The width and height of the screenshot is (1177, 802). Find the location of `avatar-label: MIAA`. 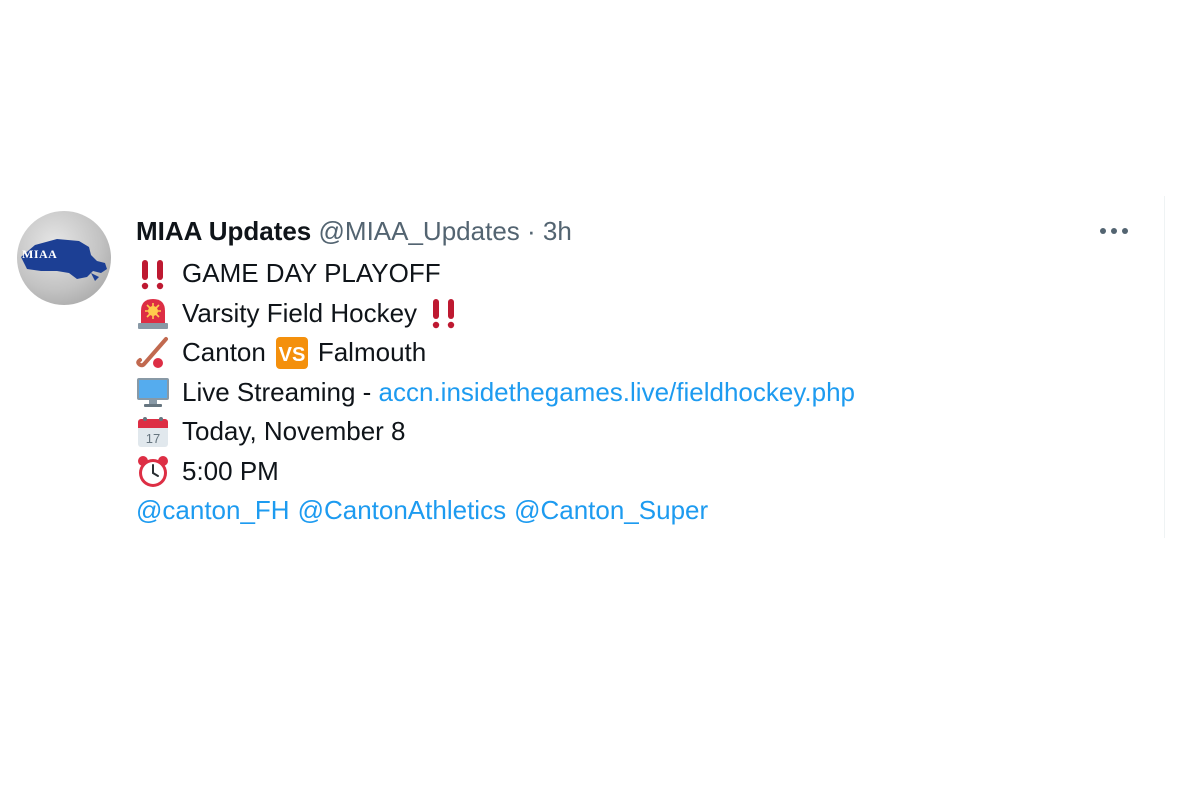

avatar-label: MIAA is located at coordinates (40, 254).